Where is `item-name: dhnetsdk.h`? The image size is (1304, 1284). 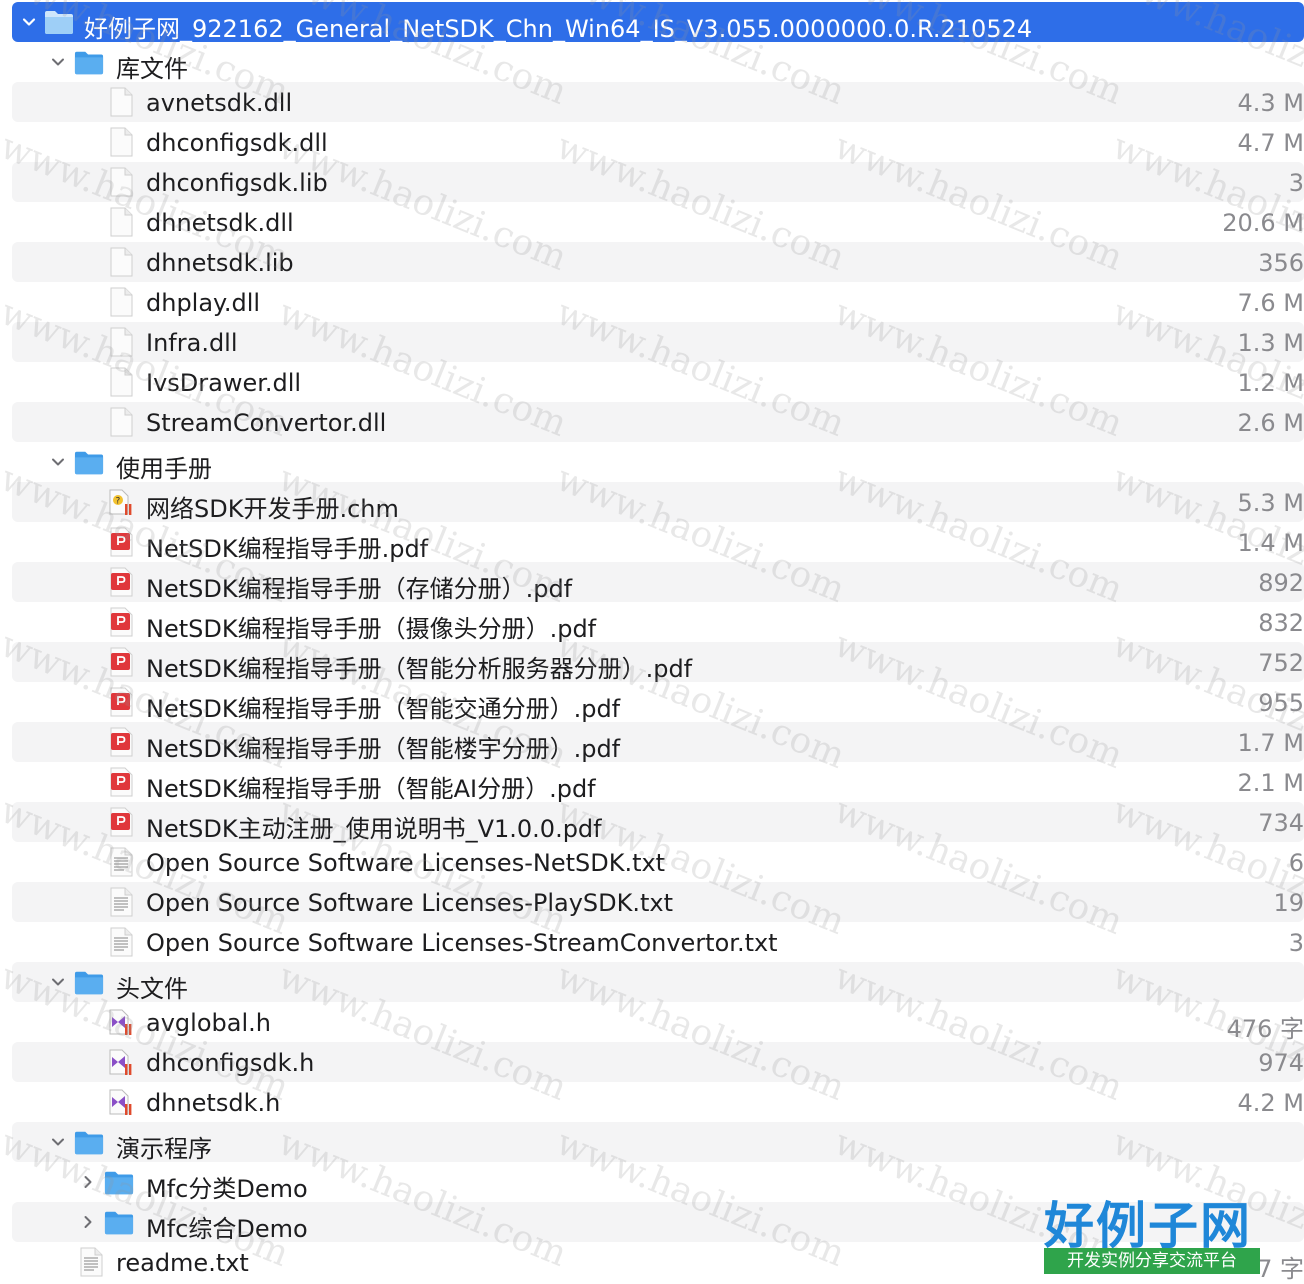 item-name: dhnetsdk.h is located at coordinates (213, 1103).